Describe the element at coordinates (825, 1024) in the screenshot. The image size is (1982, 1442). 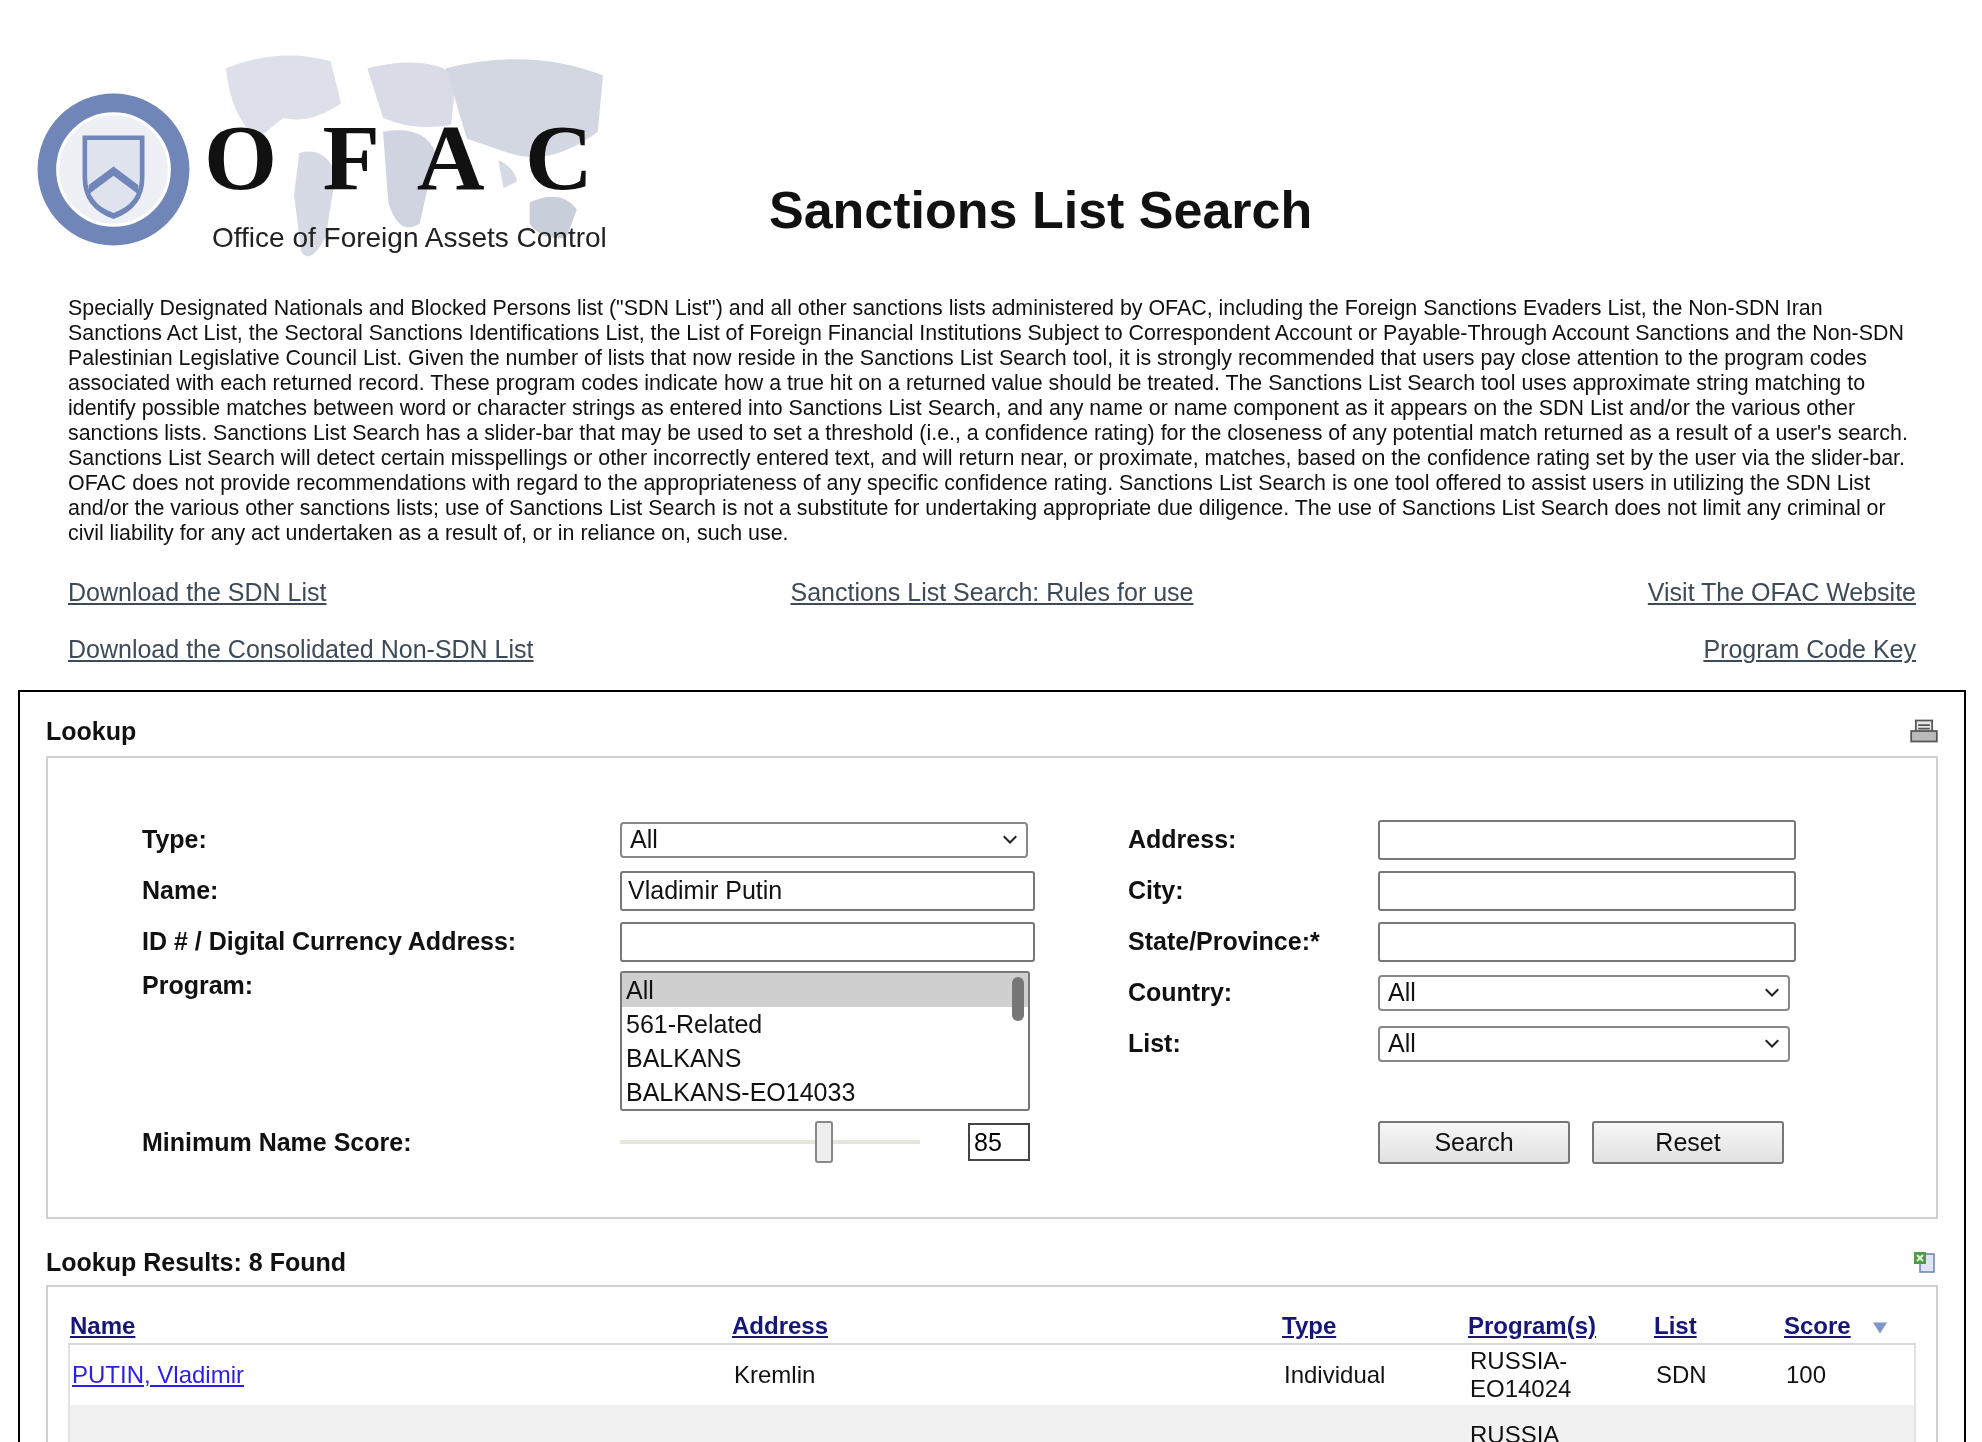
I see `list-option: 561-Related` at that location.